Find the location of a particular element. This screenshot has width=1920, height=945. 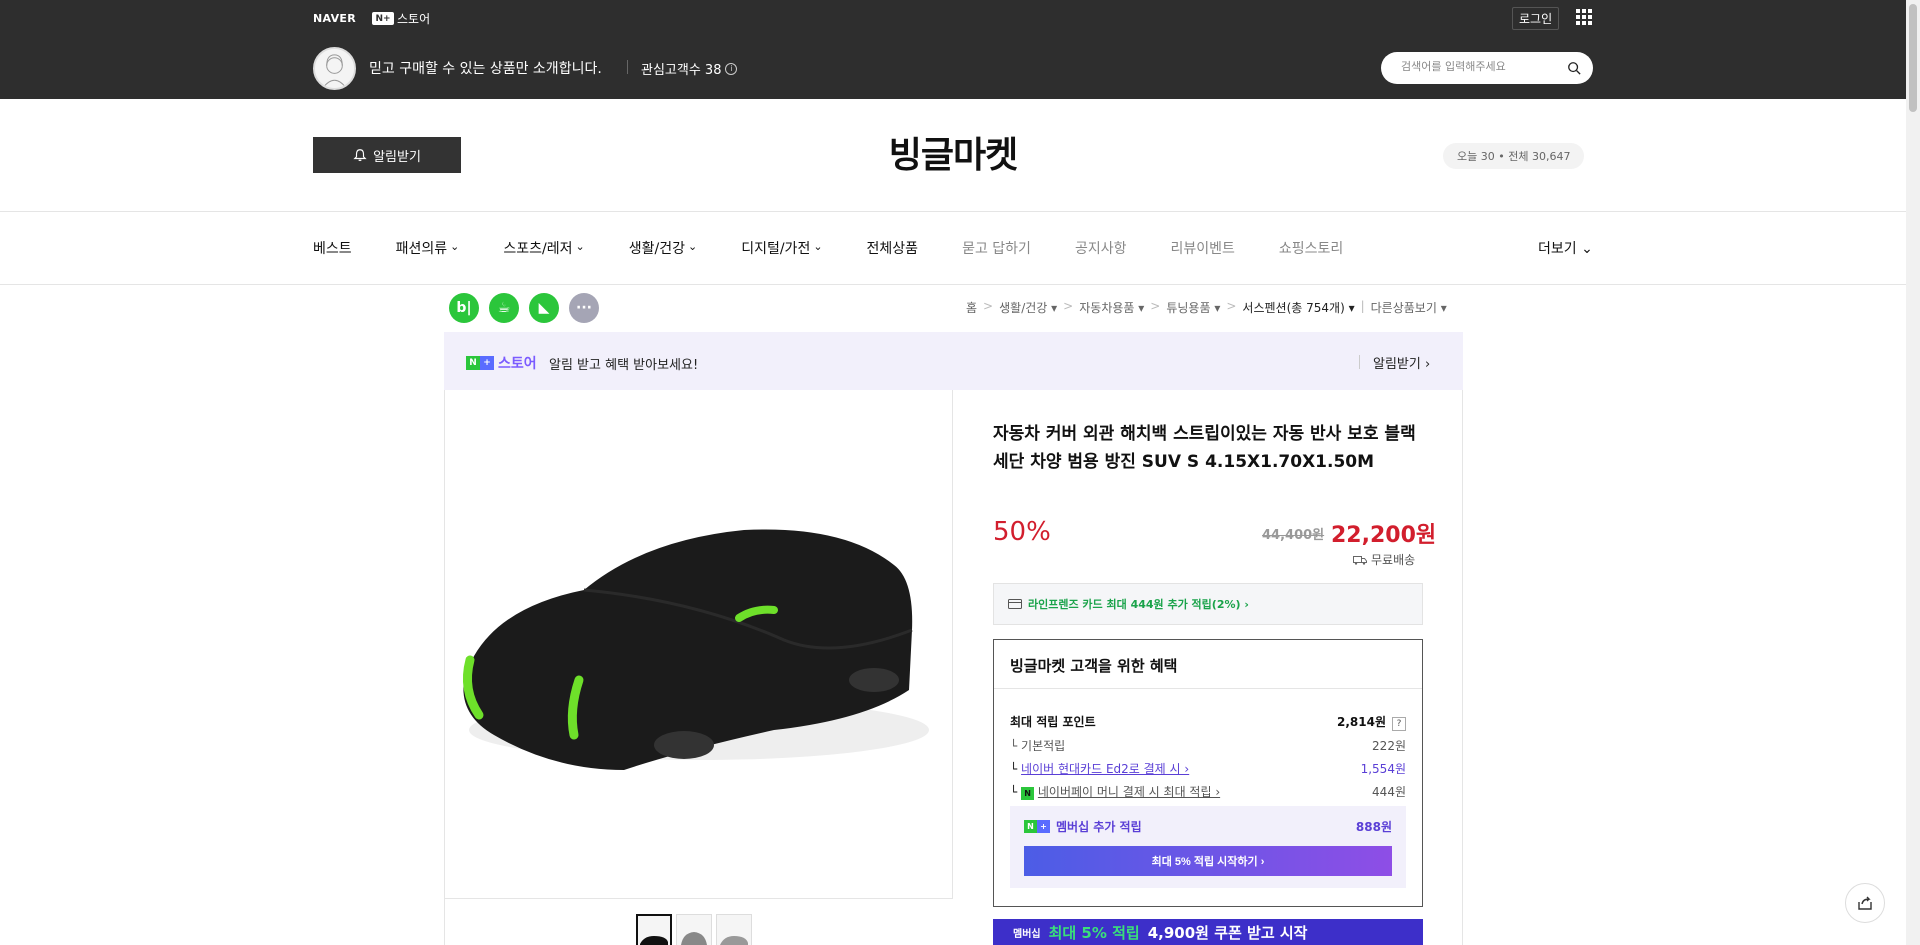

more-share-icon: ··· is located at coordinates (584, 308).